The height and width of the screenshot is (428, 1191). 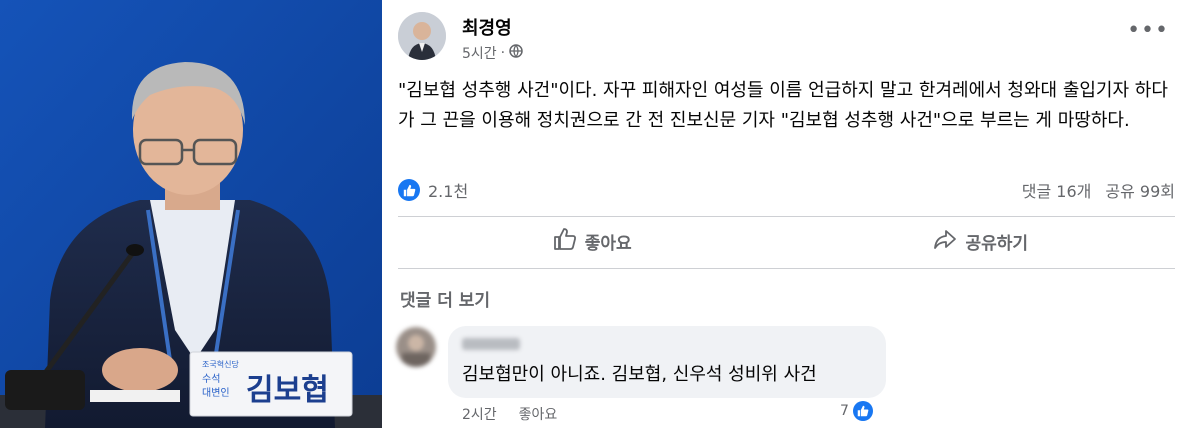 I want to click on like-label: 좋아요, so click(x=608, y=243).